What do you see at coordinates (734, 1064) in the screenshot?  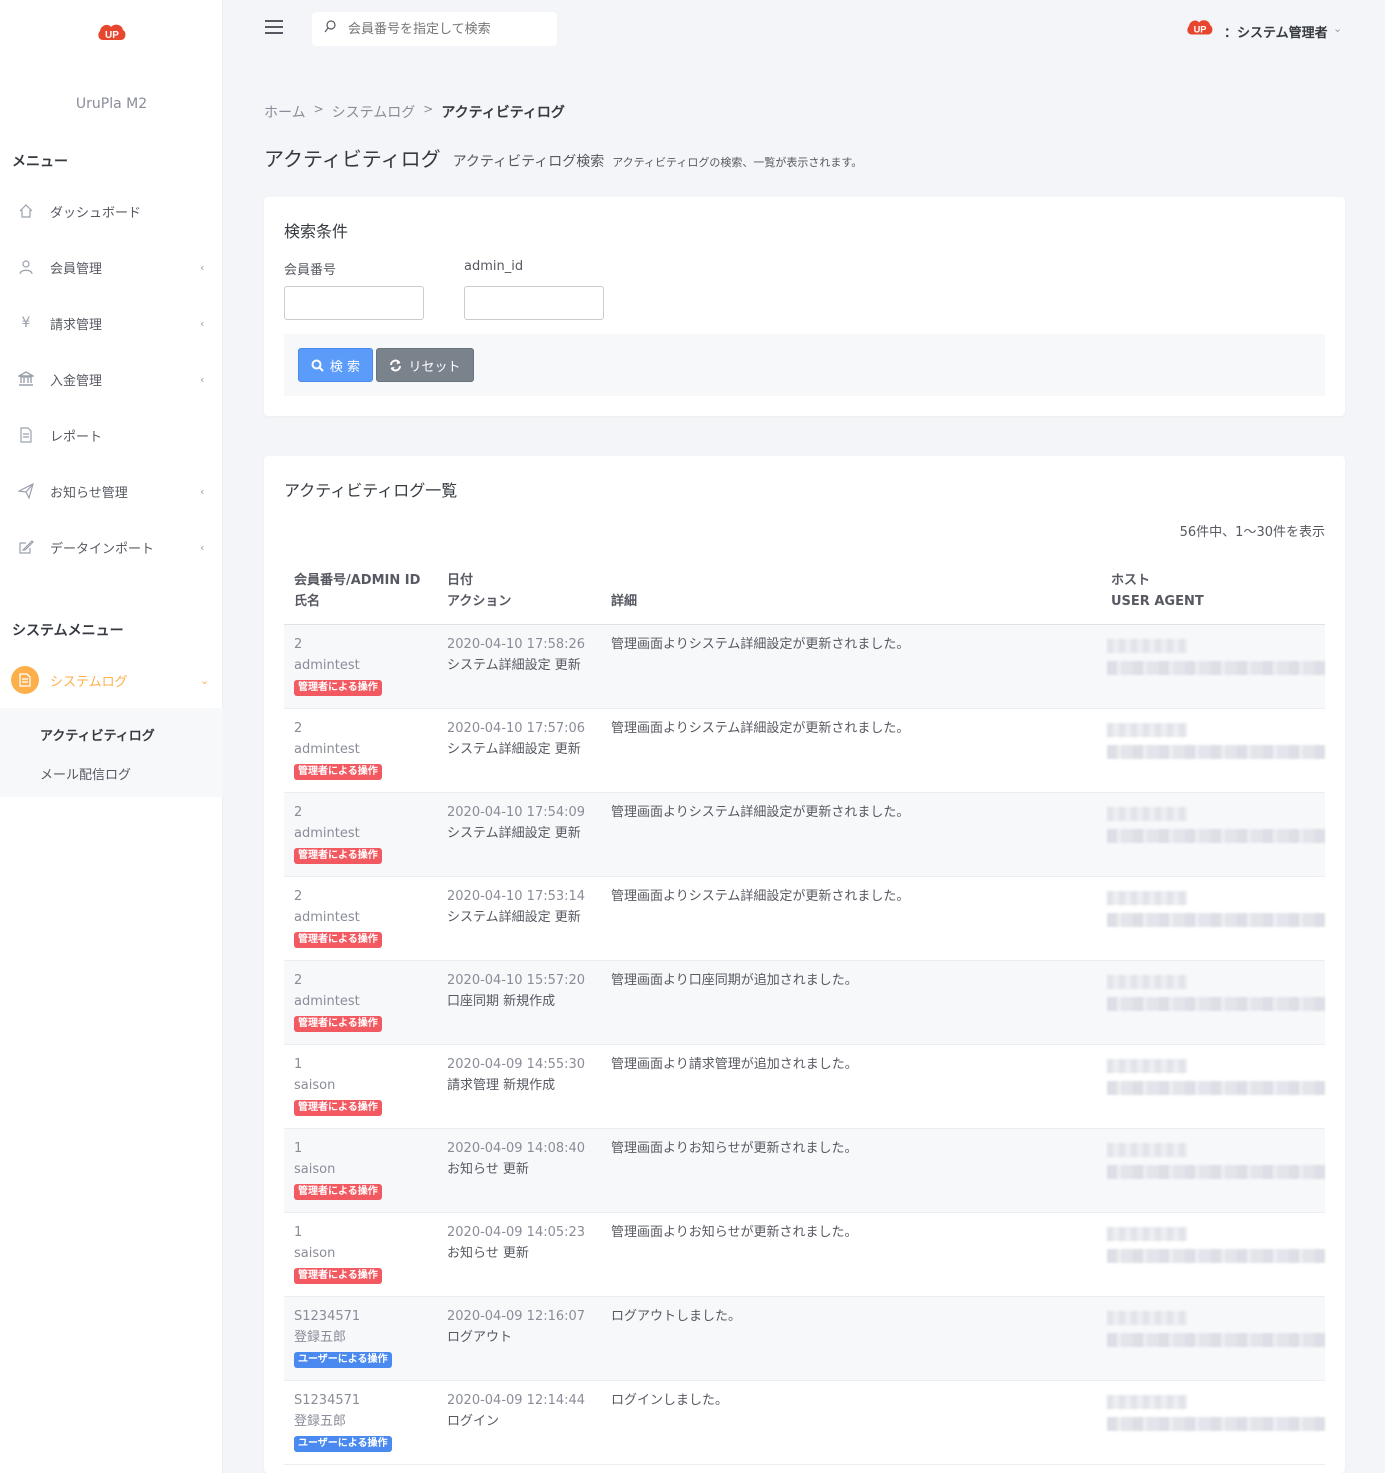 I see `detail-cell: 管理画面より請求管理が追加されました。` at bounding box center [734, 1064].